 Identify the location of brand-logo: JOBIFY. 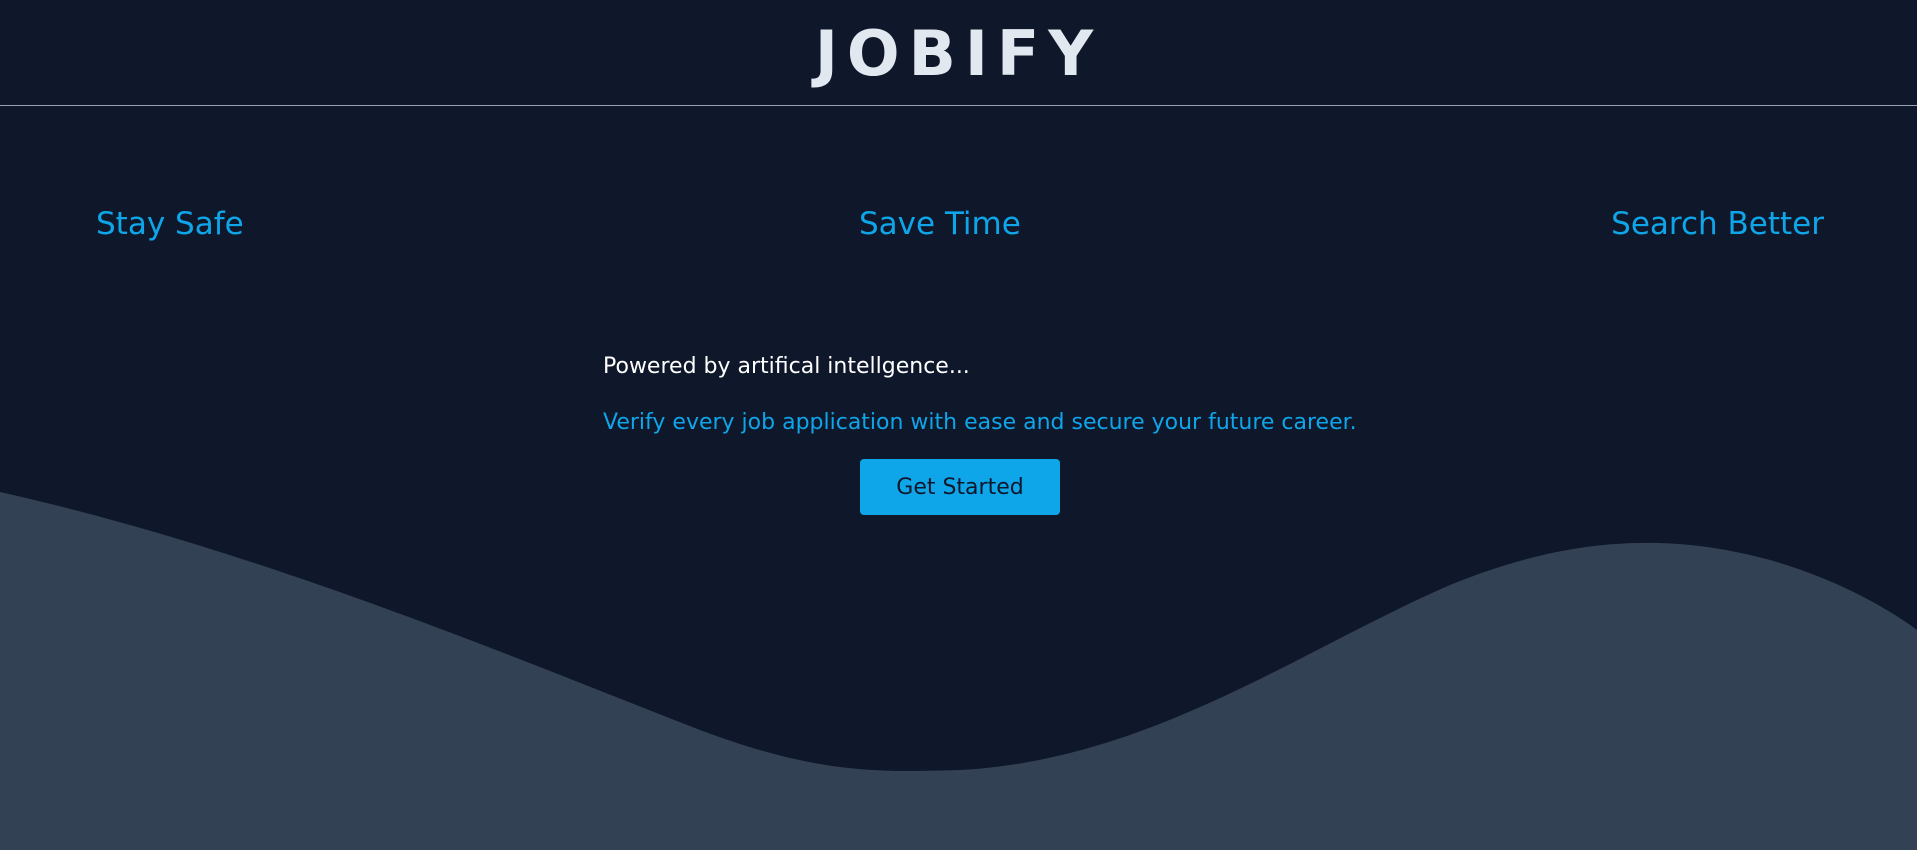
(958, 54).